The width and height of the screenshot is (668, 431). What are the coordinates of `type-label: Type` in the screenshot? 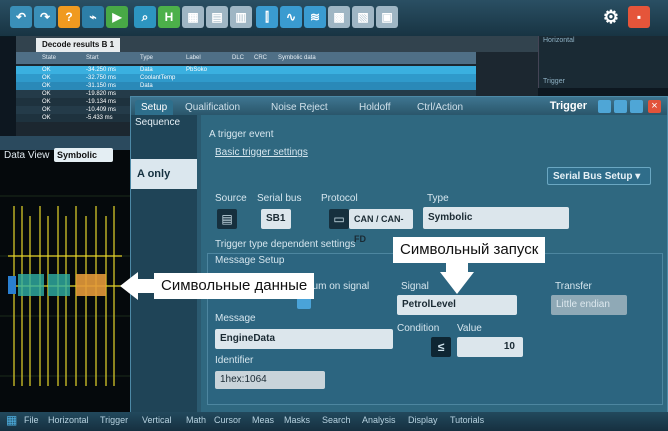 It's located at (438, 198).